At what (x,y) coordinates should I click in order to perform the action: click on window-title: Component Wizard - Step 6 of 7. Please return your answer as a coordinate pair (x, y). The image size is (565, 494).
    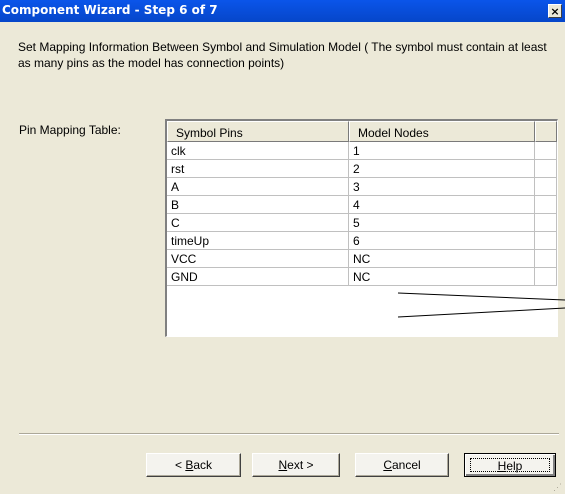
    Looking at the image, I should click on (110, 10).